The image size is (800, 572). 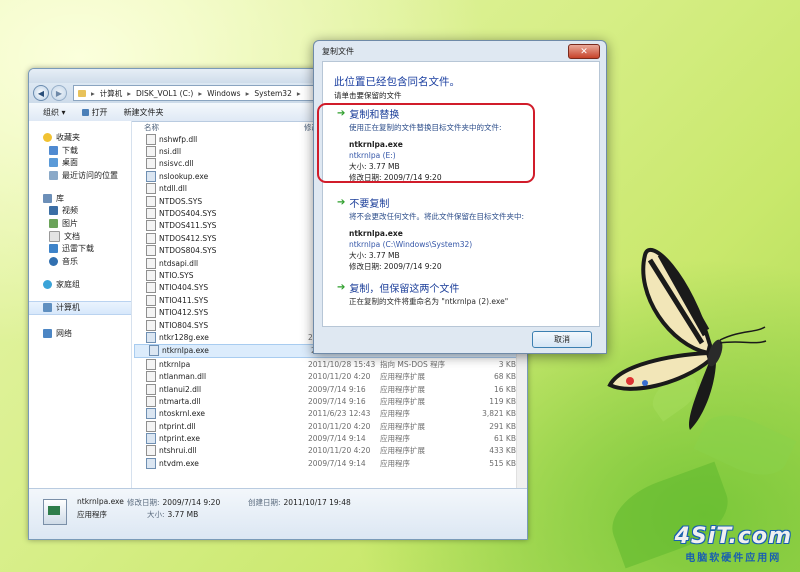 I want to click on file-name-cell: nsi.dll, so click(x=220, y=152).